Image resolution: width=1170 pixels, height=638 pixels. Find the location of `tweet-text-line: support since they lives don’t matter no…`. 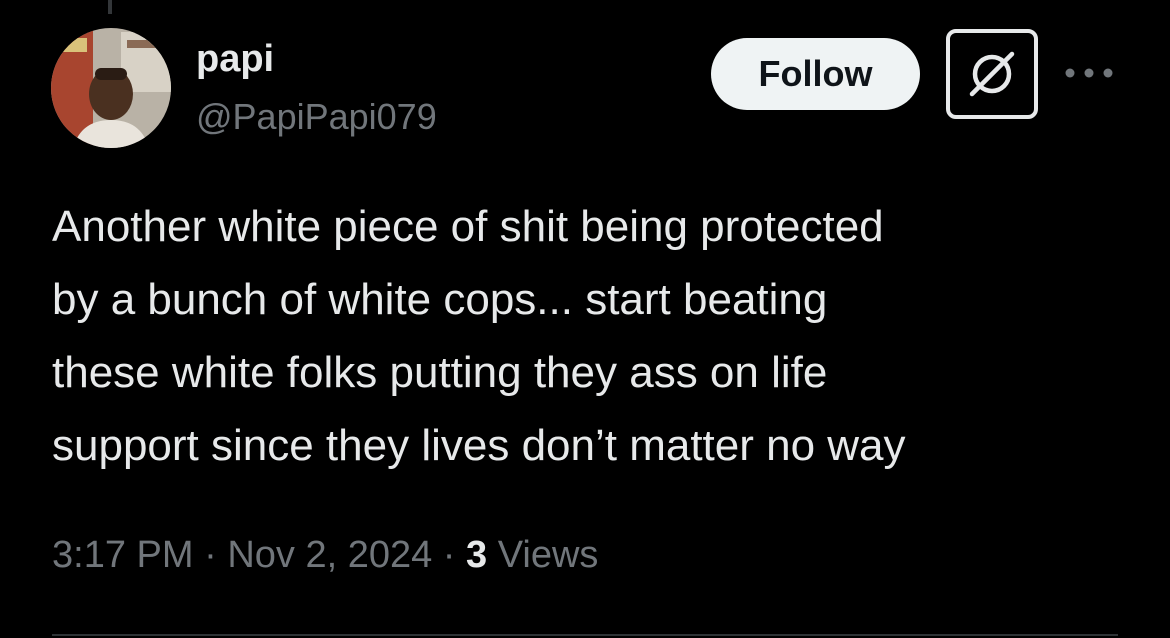

tweet-text-line: support since they lives don’t matter no… is located at coordinates (479, 445).